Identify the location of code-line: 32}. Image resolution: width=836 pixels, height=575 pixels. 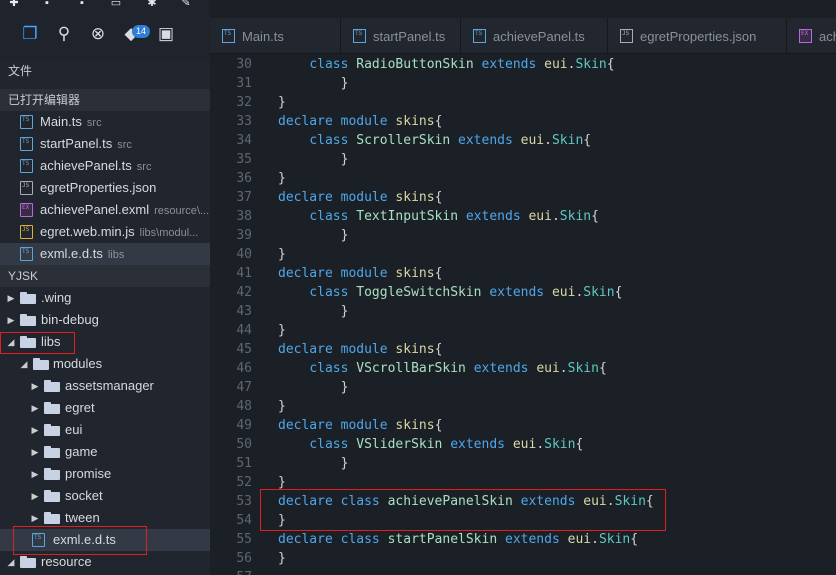
(523, 102).